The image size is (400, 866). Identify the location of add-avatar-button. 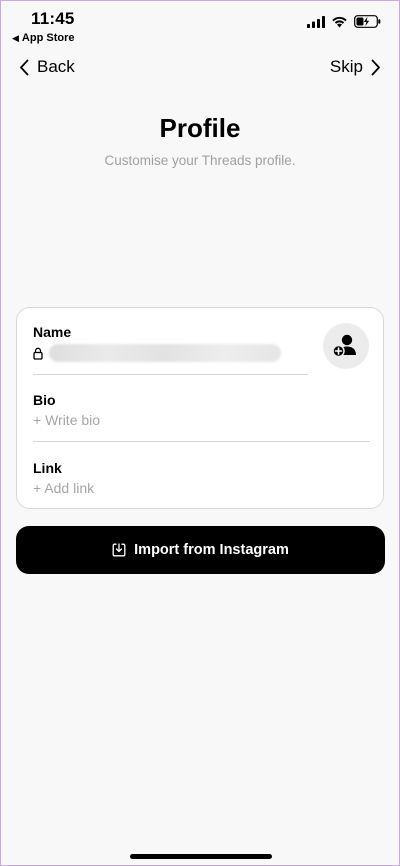
(346, 346).